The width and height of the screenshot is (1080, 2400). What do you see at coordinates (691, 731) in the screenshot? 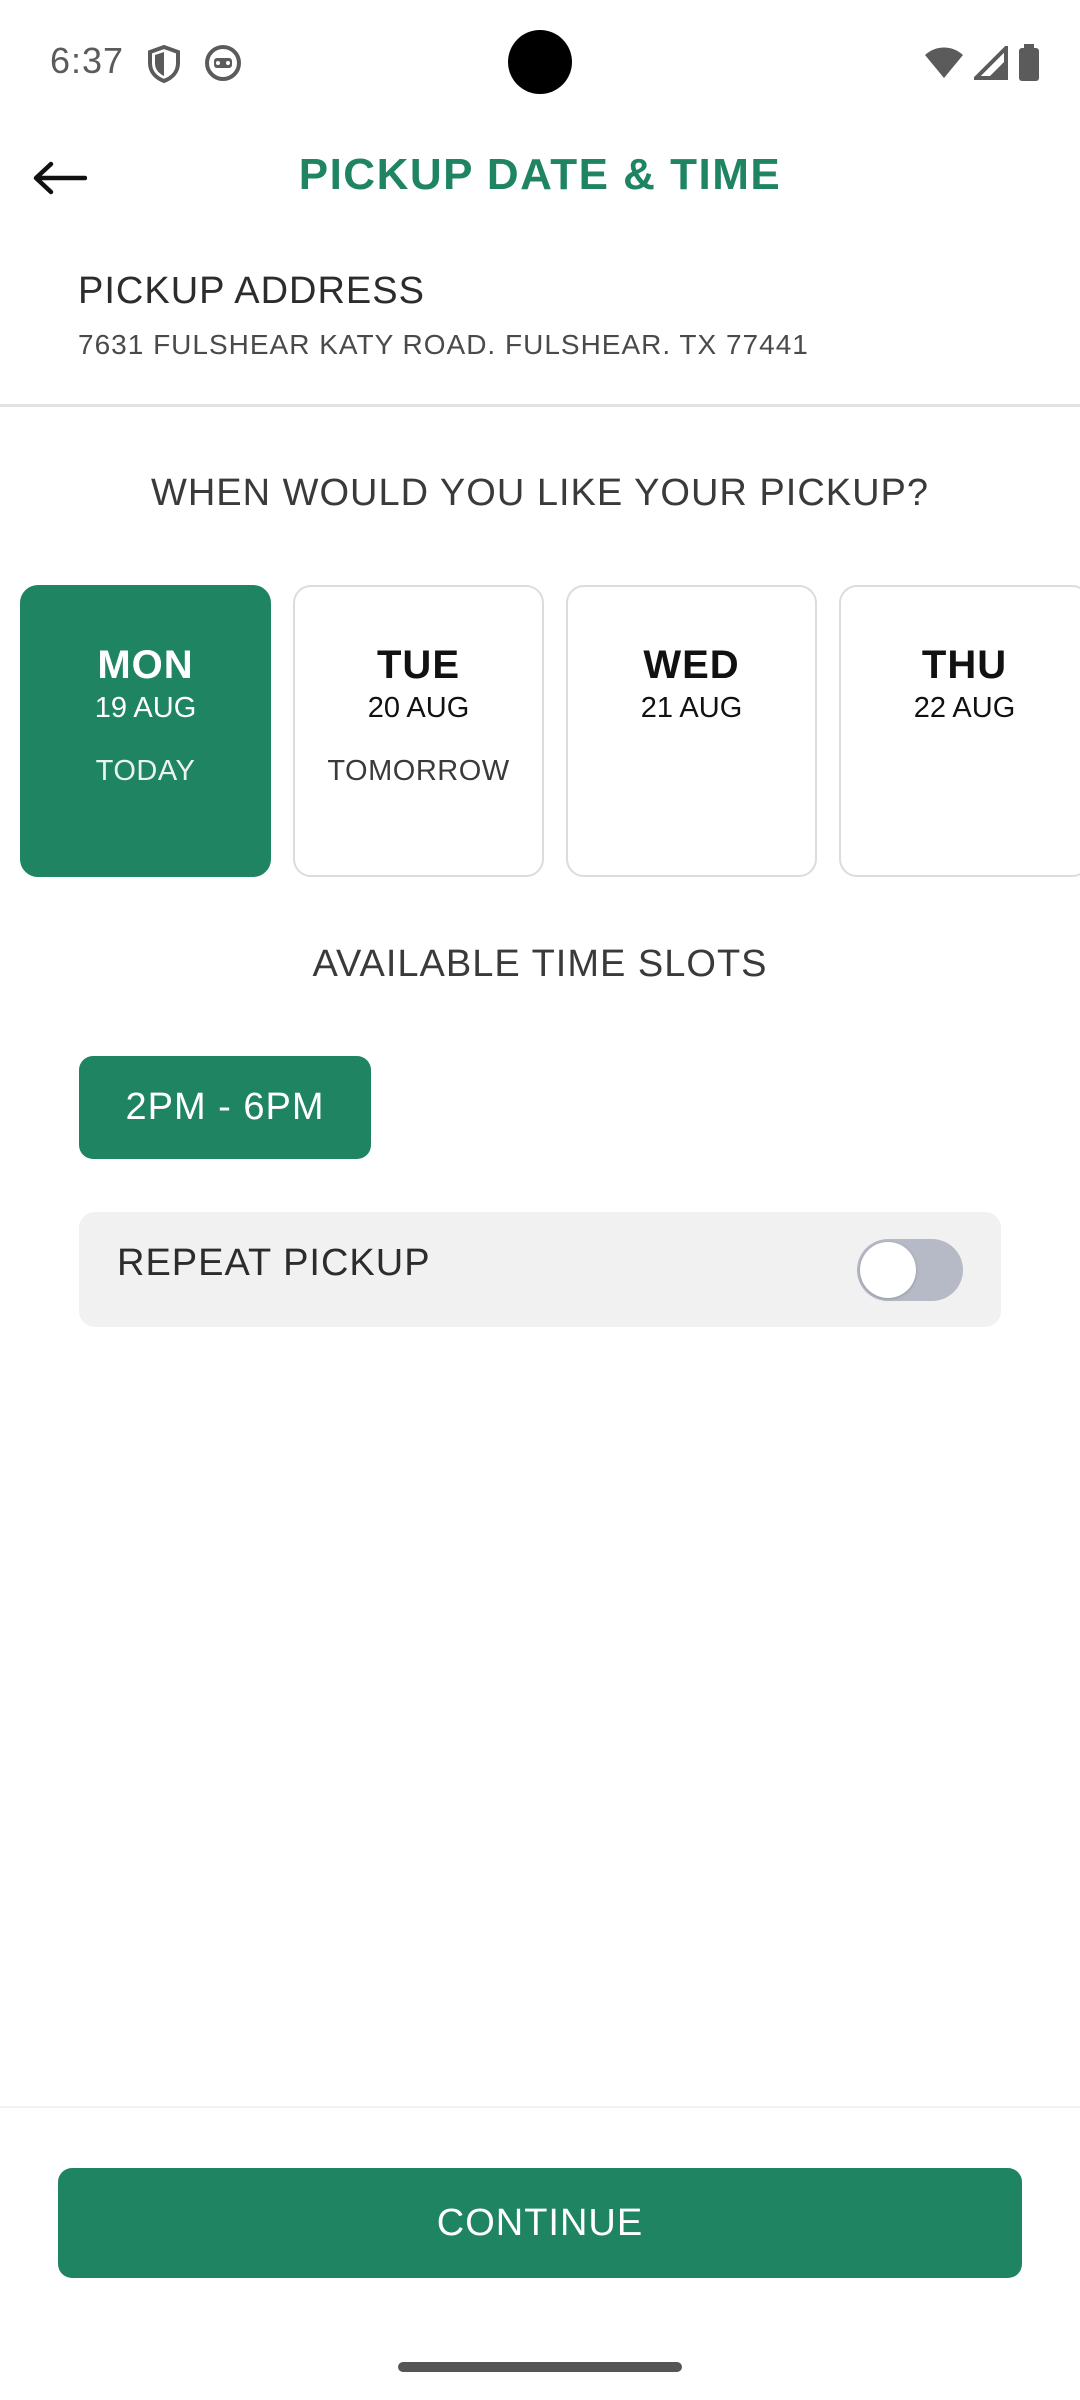
I see `date-card-wed: WED 21 AUG` at bounding box center [691, 731].